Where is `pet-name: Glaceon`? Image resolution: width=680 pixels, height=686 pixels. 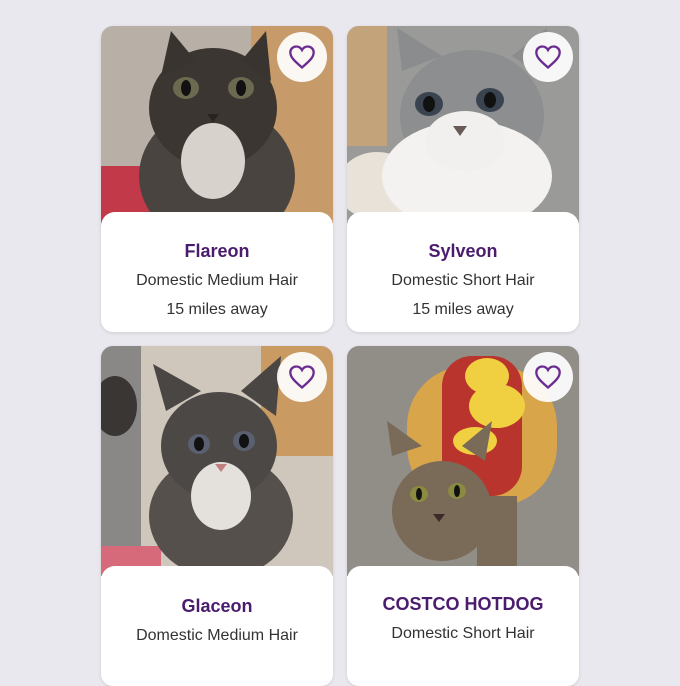
pet-name: Glaceon is located at coordinates (217, 606).